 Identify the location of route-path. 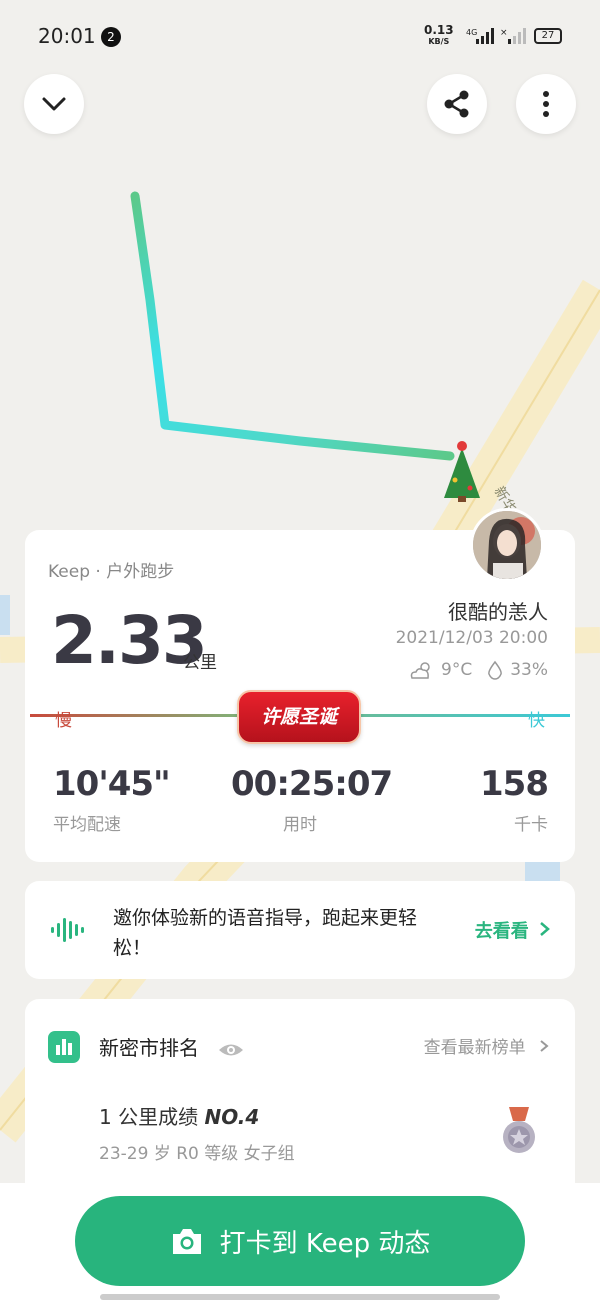
(292, 326).